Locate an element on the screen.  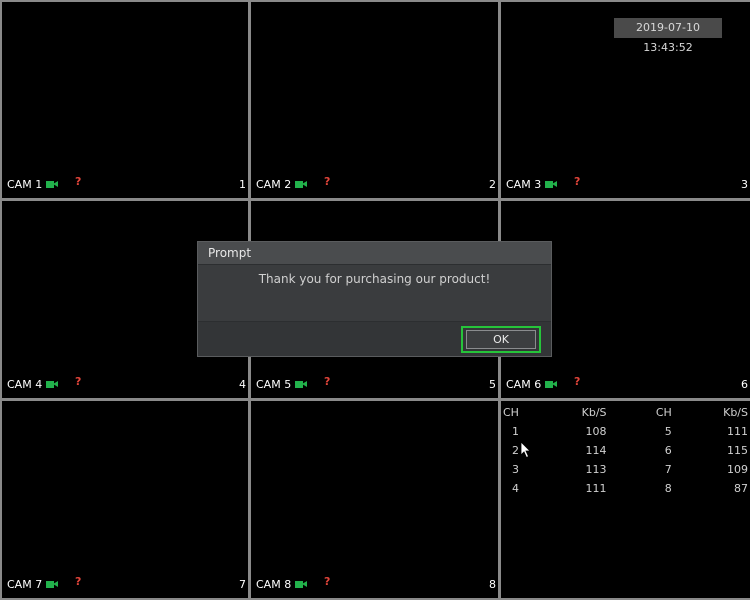
table-row: 2 114 6 115 is located at coordinates (625, 450).